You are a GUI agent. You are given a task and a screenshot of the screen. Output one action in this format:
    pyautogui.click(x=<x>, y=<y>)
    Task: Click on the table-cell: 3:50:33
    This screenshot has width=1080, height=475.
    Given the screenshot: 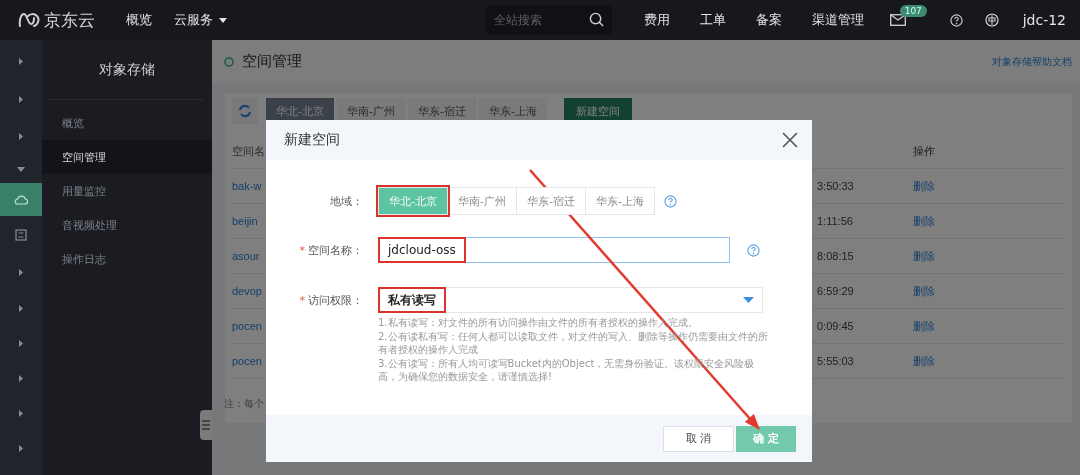 What is the action you would take?
    pyautogui.click(x=835, y=186)
    